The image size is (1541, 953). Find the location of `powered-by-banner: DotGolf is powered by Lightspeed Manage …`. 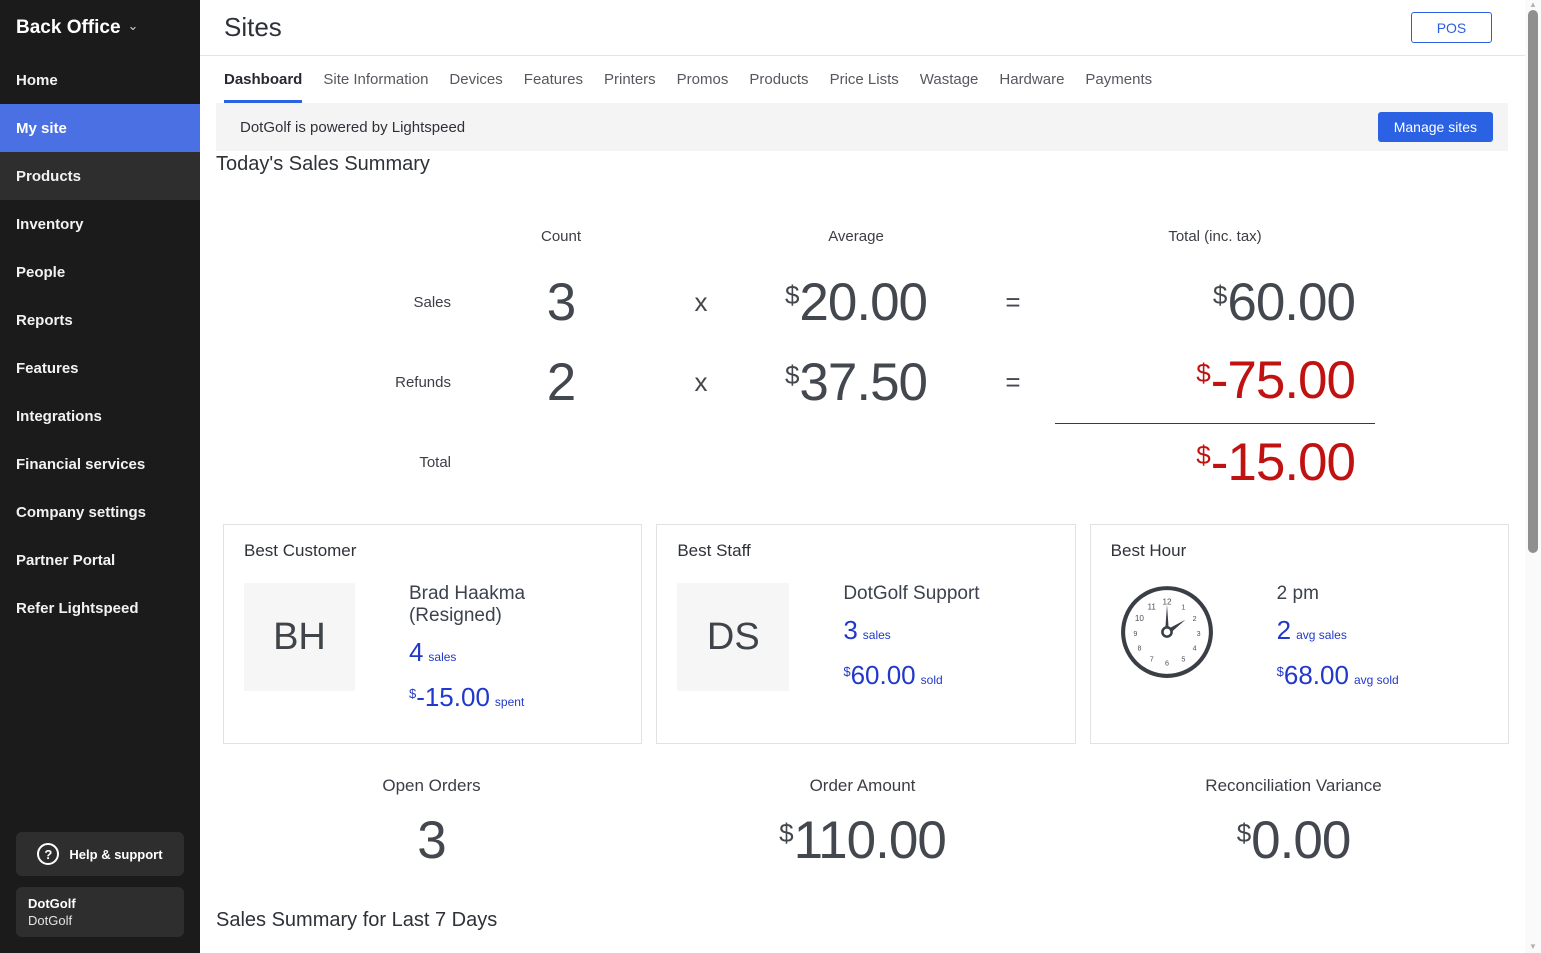

powered-by-banner: DotGolf is powered by Lightspeed Manage … is located at coordinates (862, 127).